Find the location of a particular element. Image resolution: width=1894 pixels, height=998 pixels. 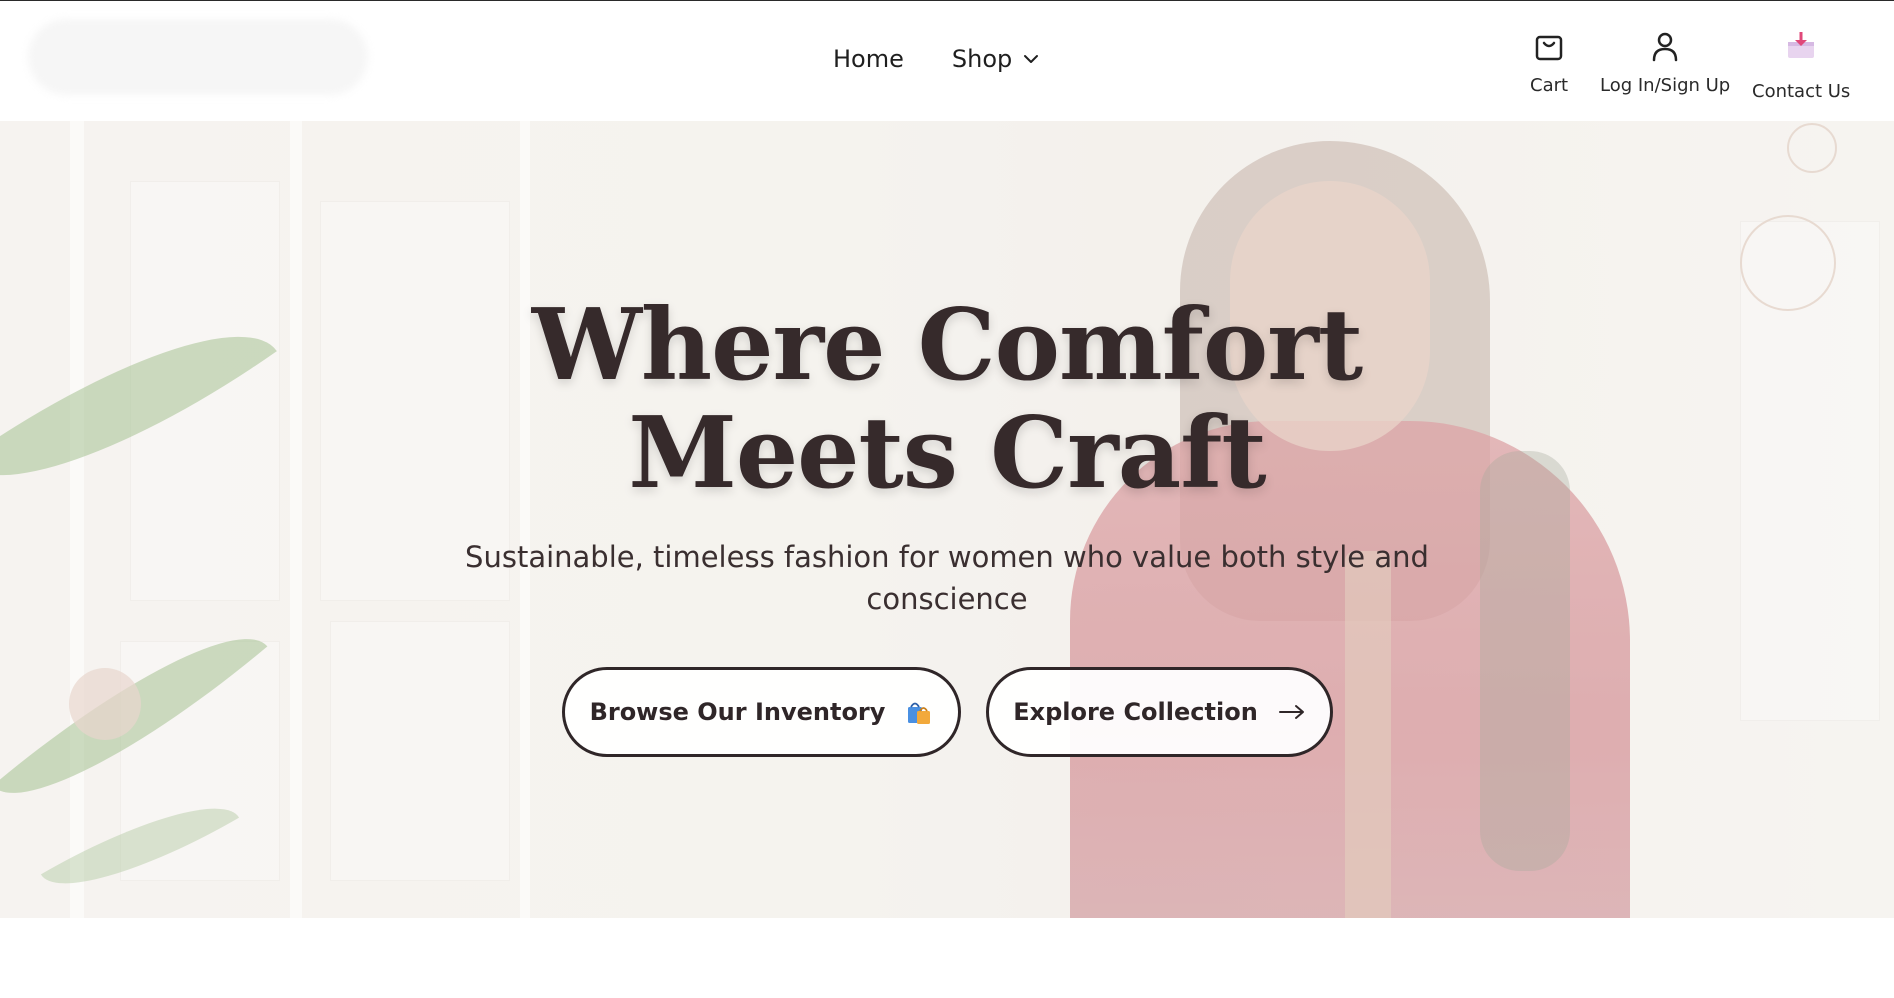

explore-collection-button: Explore Collection is located at coordinates (1159, 712).